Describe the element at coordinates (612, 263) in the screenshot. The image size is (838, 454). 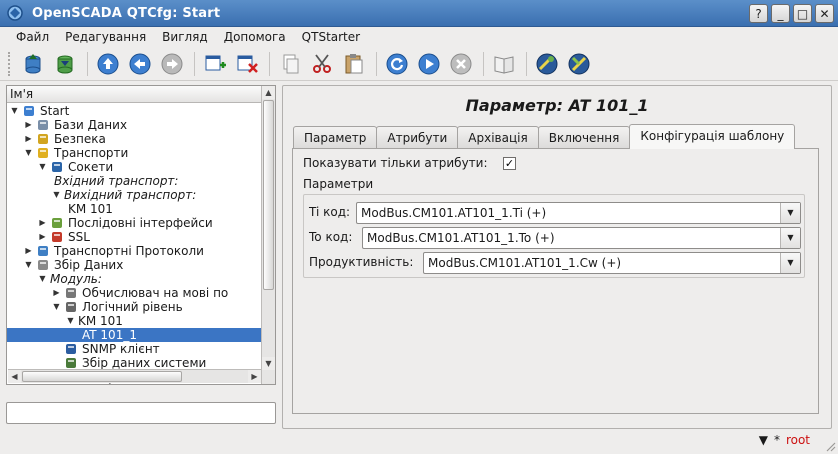
I see `productivity-combobox: ModBus.CM101.AT101_1.Cw (+) ▼` at that location.